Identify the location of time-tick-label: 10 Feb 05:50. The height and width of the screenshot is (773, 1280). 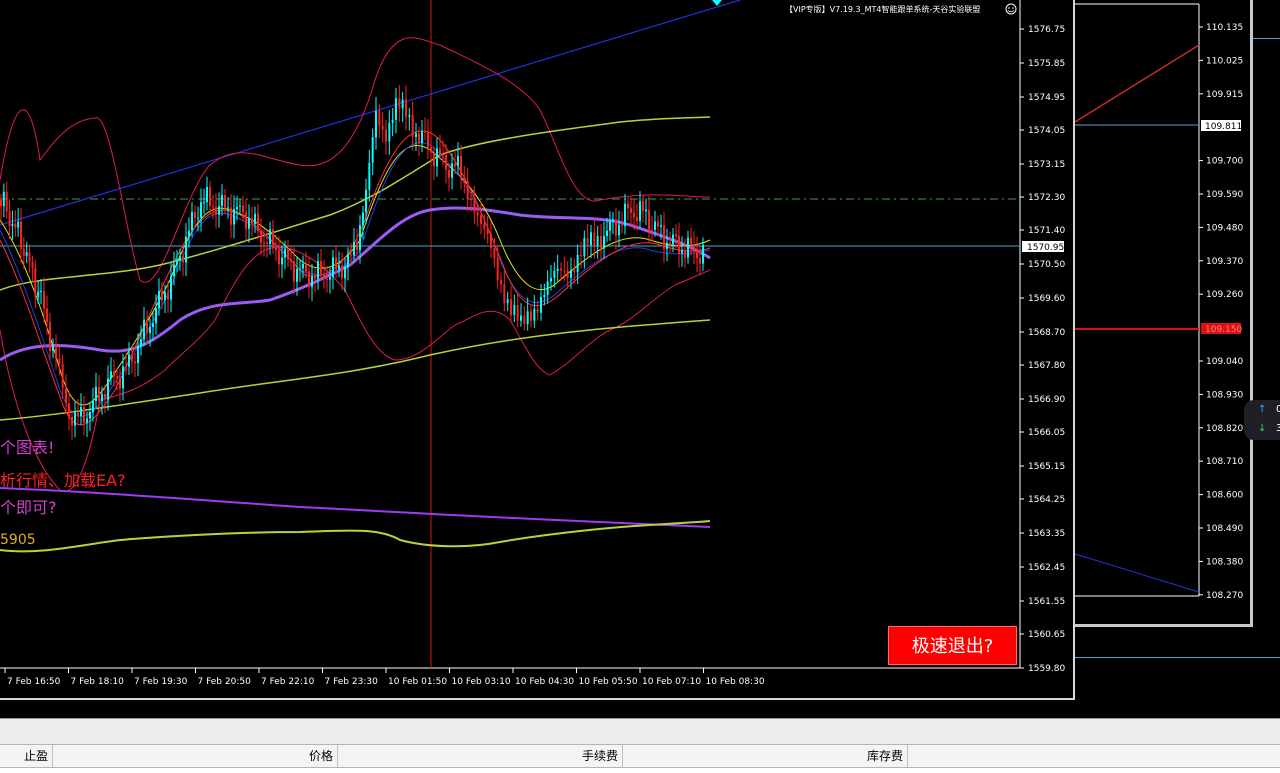
(608, 682).